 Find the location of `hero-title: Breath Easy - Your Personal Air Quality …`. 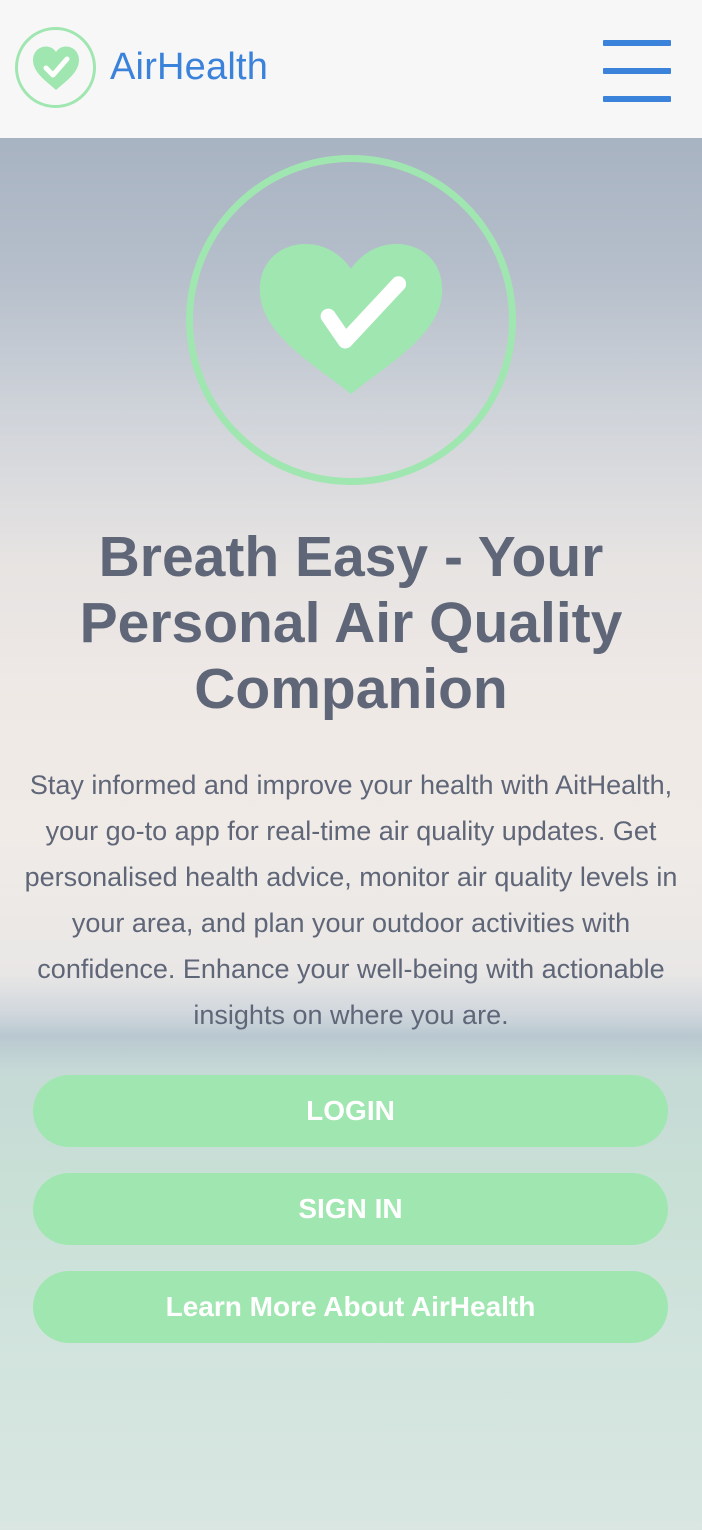

hero-title: Breath Easy - Your Personal Air Quality … is located at coordinates (351, 623).